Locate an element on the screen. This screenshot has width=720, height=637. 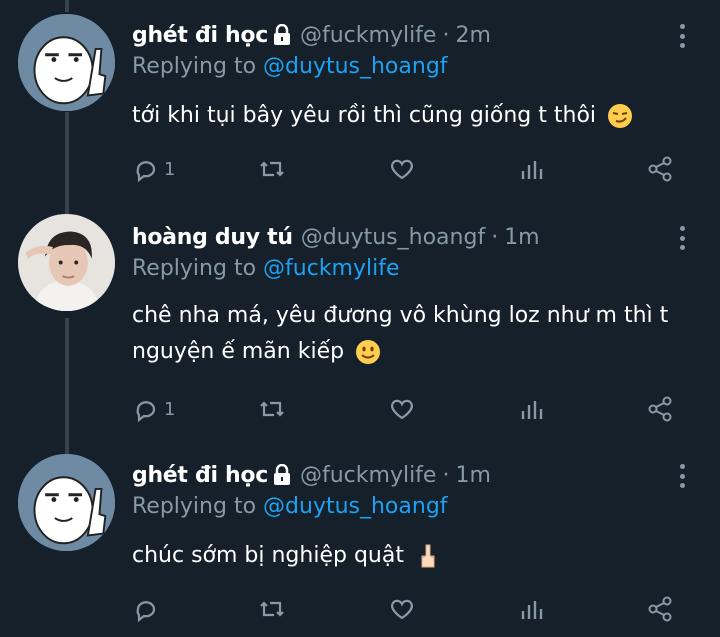
middle-finger-icon is located at coordinates (428, 556).